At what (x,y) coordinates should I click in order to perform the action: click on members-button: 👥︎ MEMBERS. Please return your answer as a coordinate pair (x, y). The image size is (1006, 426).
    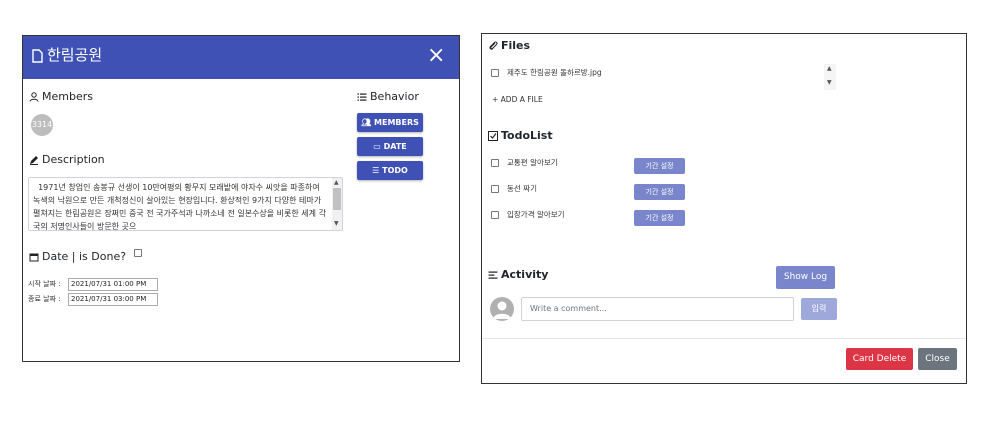
    Looking at the image, I should click on (390, 122).